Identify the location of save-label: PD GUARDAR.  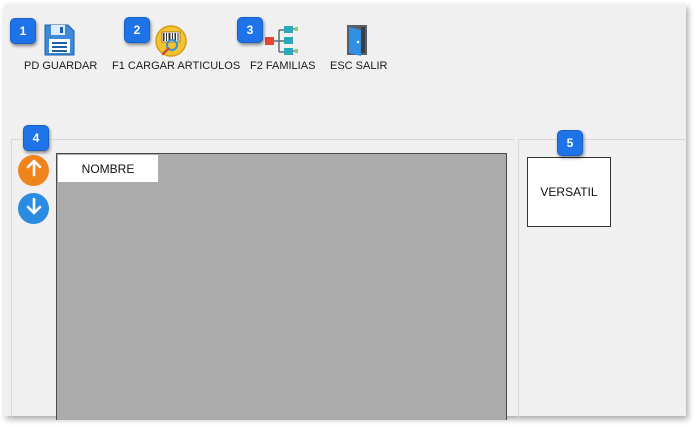
(61, 66).